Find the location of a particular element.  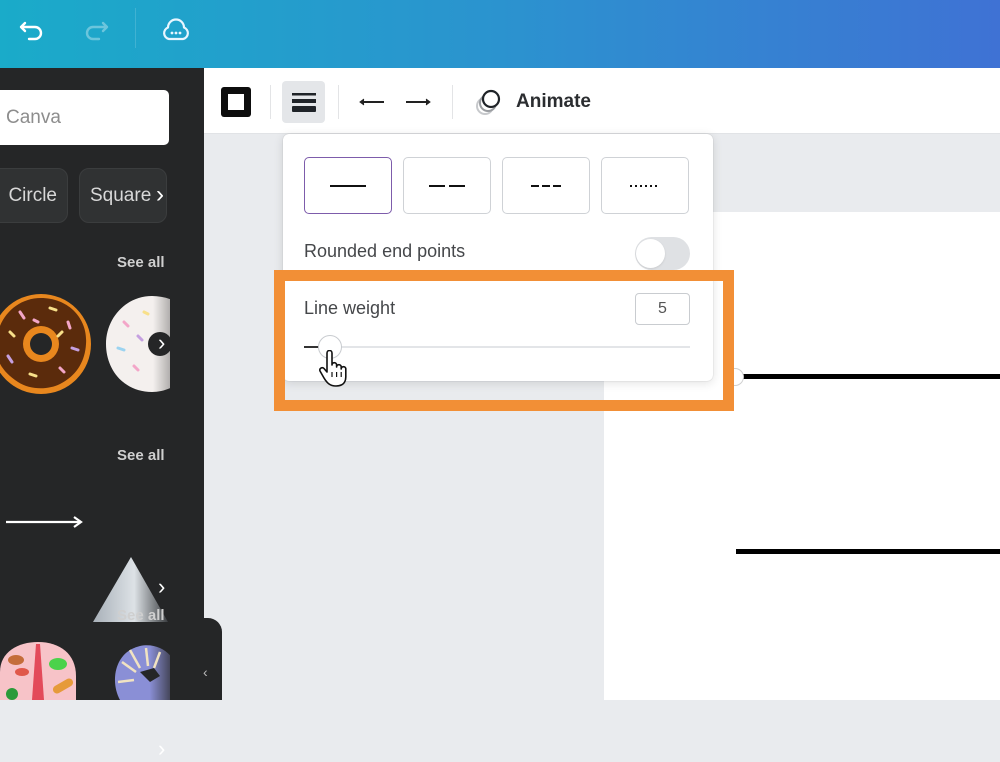

arrow-right-icon is located at coordinates (418, 102).